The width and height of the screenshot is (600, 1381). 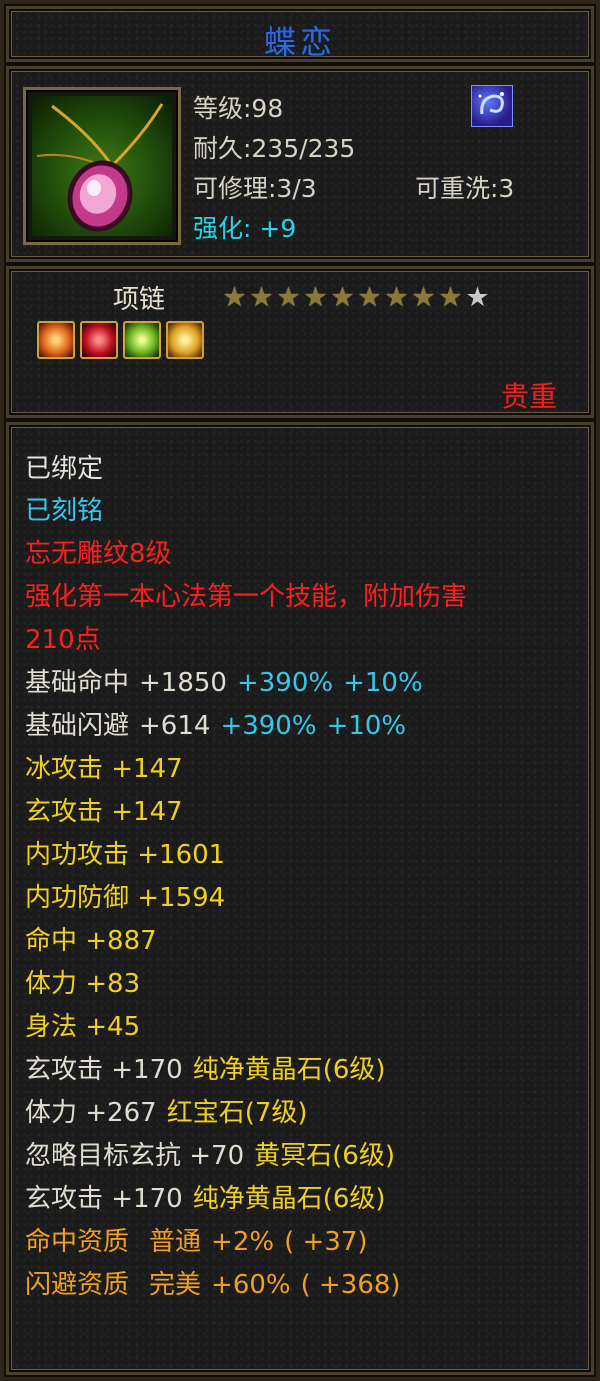 I want to click on base-stat-row: 基础命中 +1850 +390% +10%, so click(x=224, y=683).